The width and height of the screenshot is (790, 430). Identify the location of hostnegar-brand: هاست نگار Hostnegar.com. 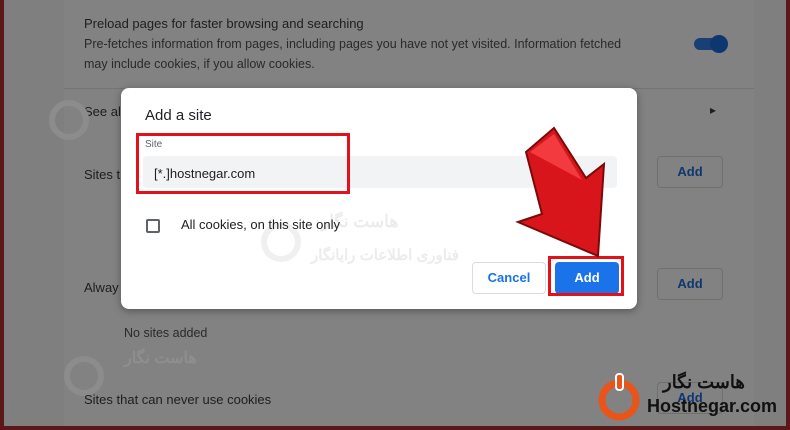
(692, 397).